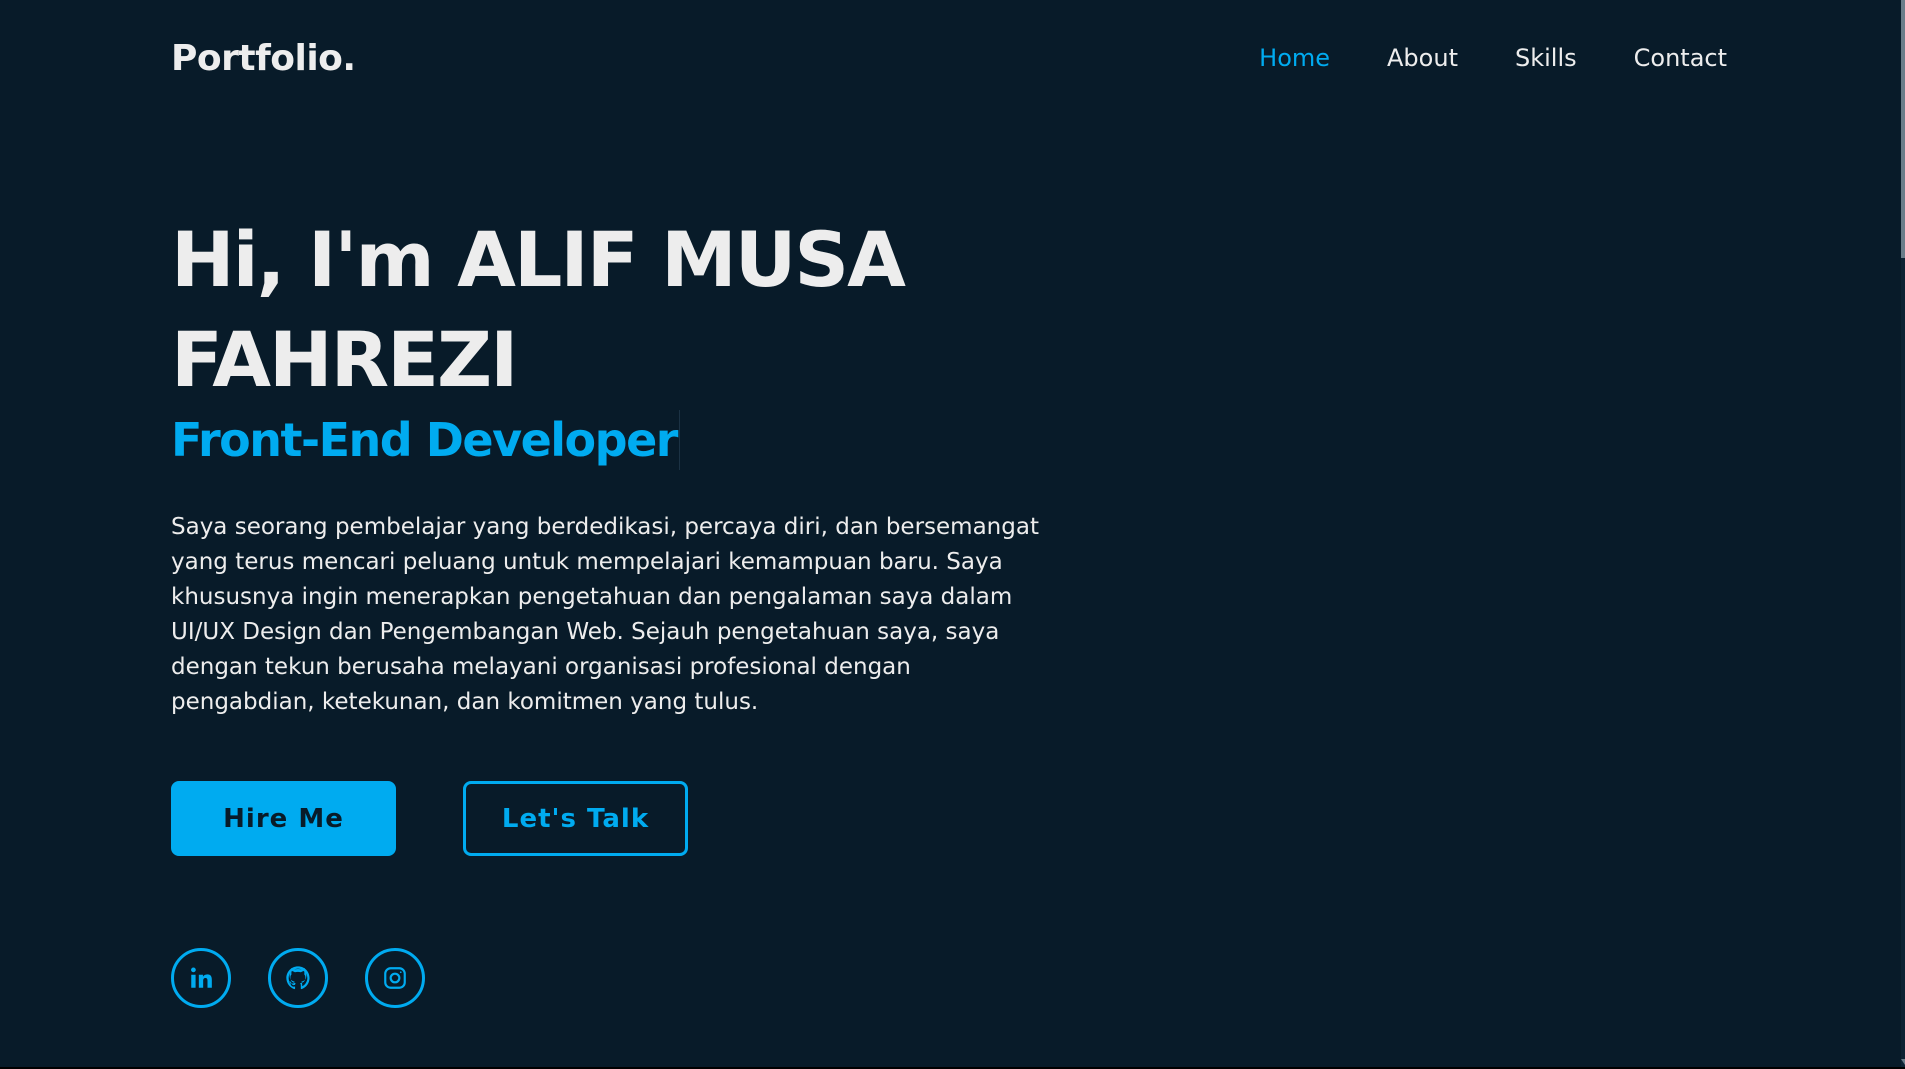 The height and width of the screenshot is (1069, 1905). I want to click on social-links, so click(298, 978).